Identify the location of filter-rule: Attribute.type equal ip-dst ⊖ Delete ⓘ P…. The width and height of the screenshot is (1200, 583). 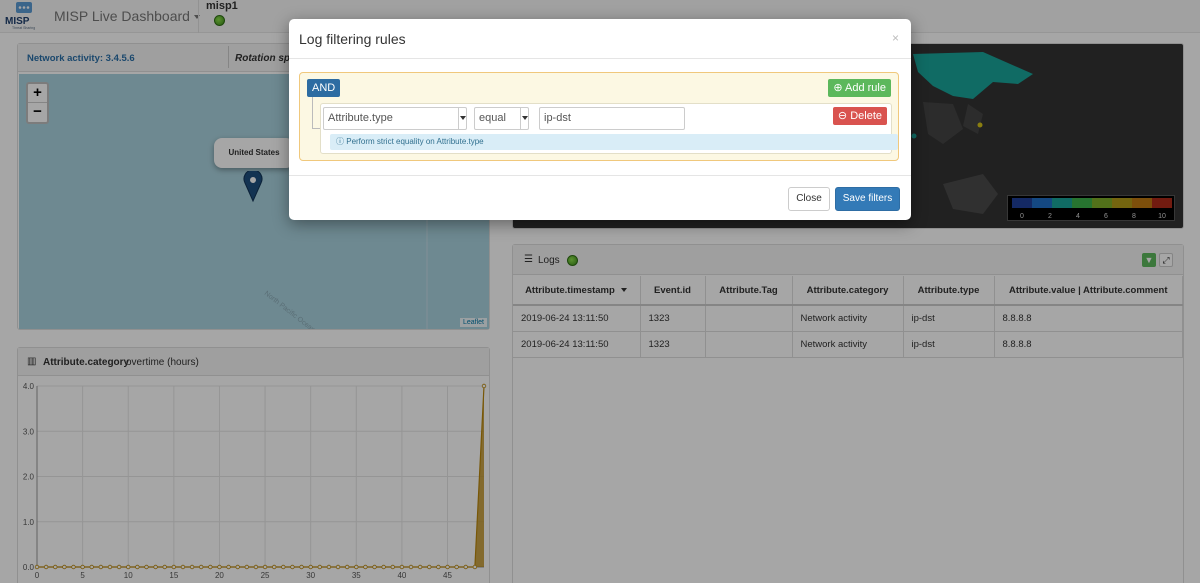
(609, 128).